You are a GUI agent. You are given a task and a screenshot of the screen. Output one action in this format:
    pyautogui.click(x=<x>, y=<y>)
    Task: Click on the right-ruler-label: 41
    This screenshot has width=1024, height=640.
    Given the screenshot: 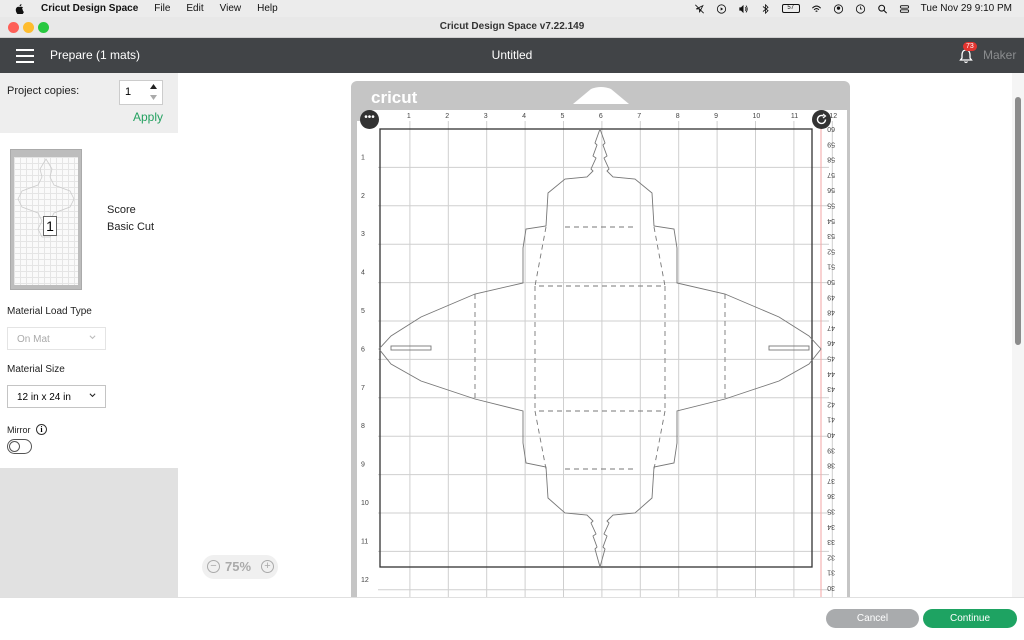 What is the action you would take?
    pyautogui.click(x=831, y=419)
    